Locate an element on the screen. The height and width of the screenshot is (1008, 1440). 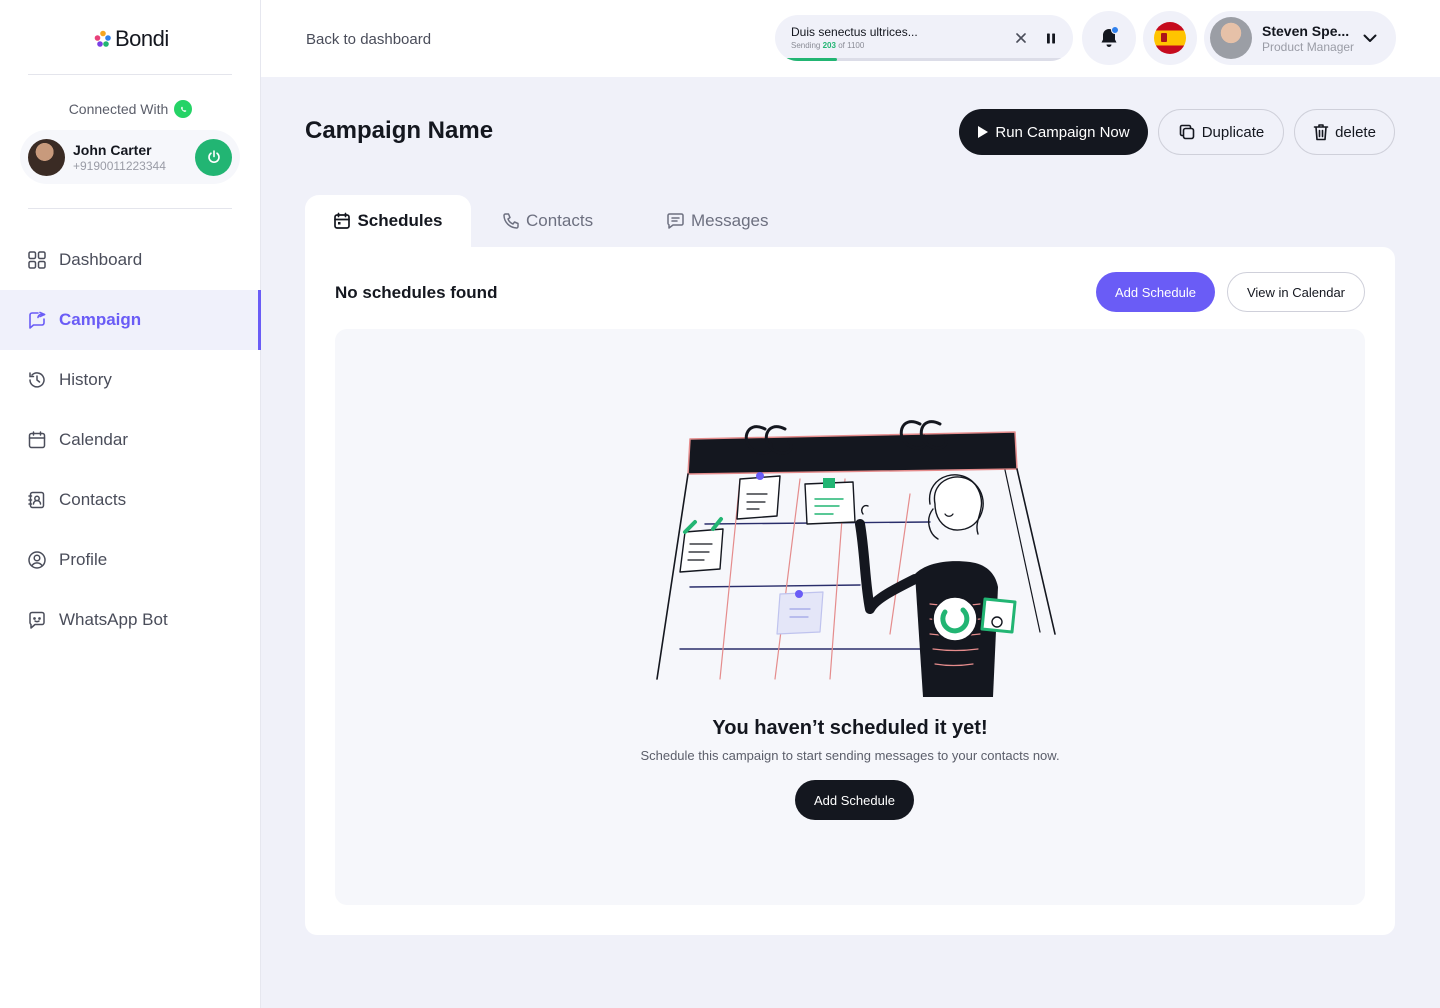
delete-button: delete is located at coordinates (1344, 132).